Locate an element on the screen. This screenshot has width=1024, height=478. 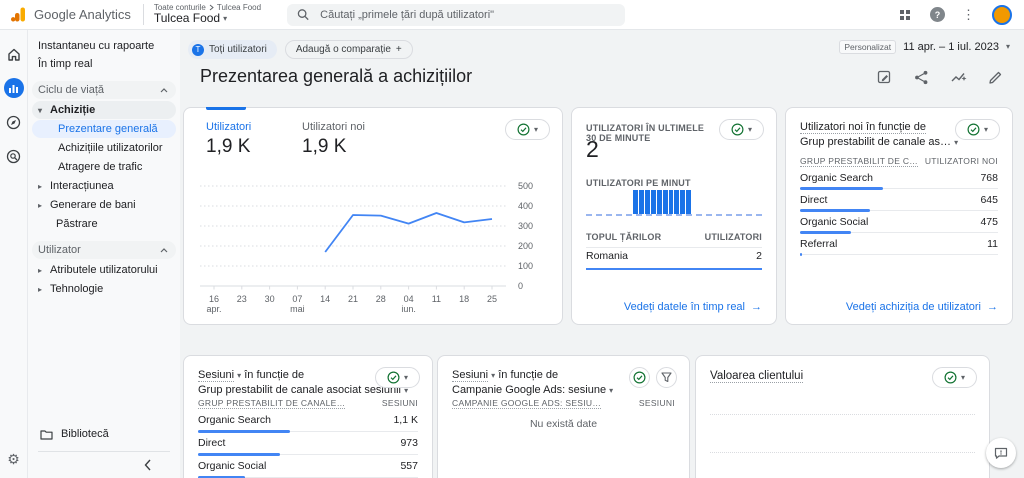
sidebar-item-snapshot: Instantaneu cu rapoarte is located at coordinates (104, 46).